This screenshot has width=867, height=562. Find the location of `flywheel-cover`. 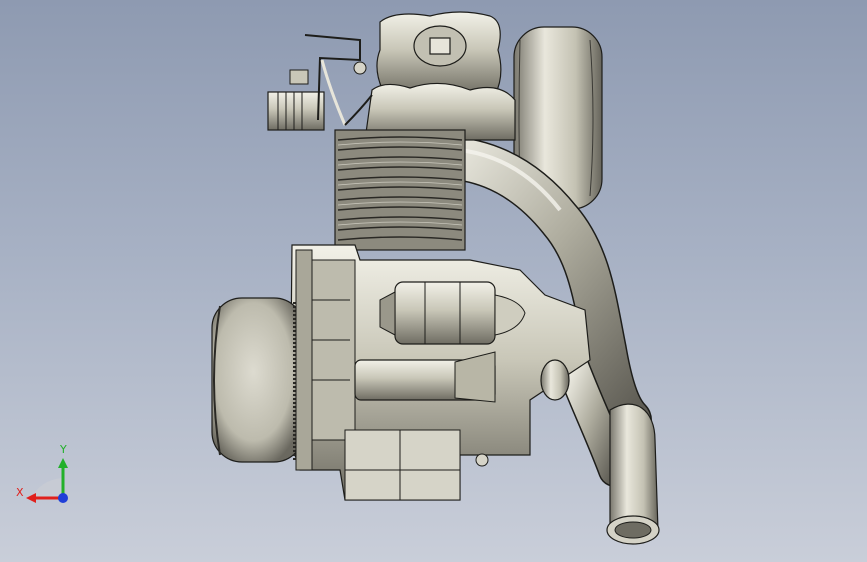

flywheel-cover is located at coordinates (262, 360).